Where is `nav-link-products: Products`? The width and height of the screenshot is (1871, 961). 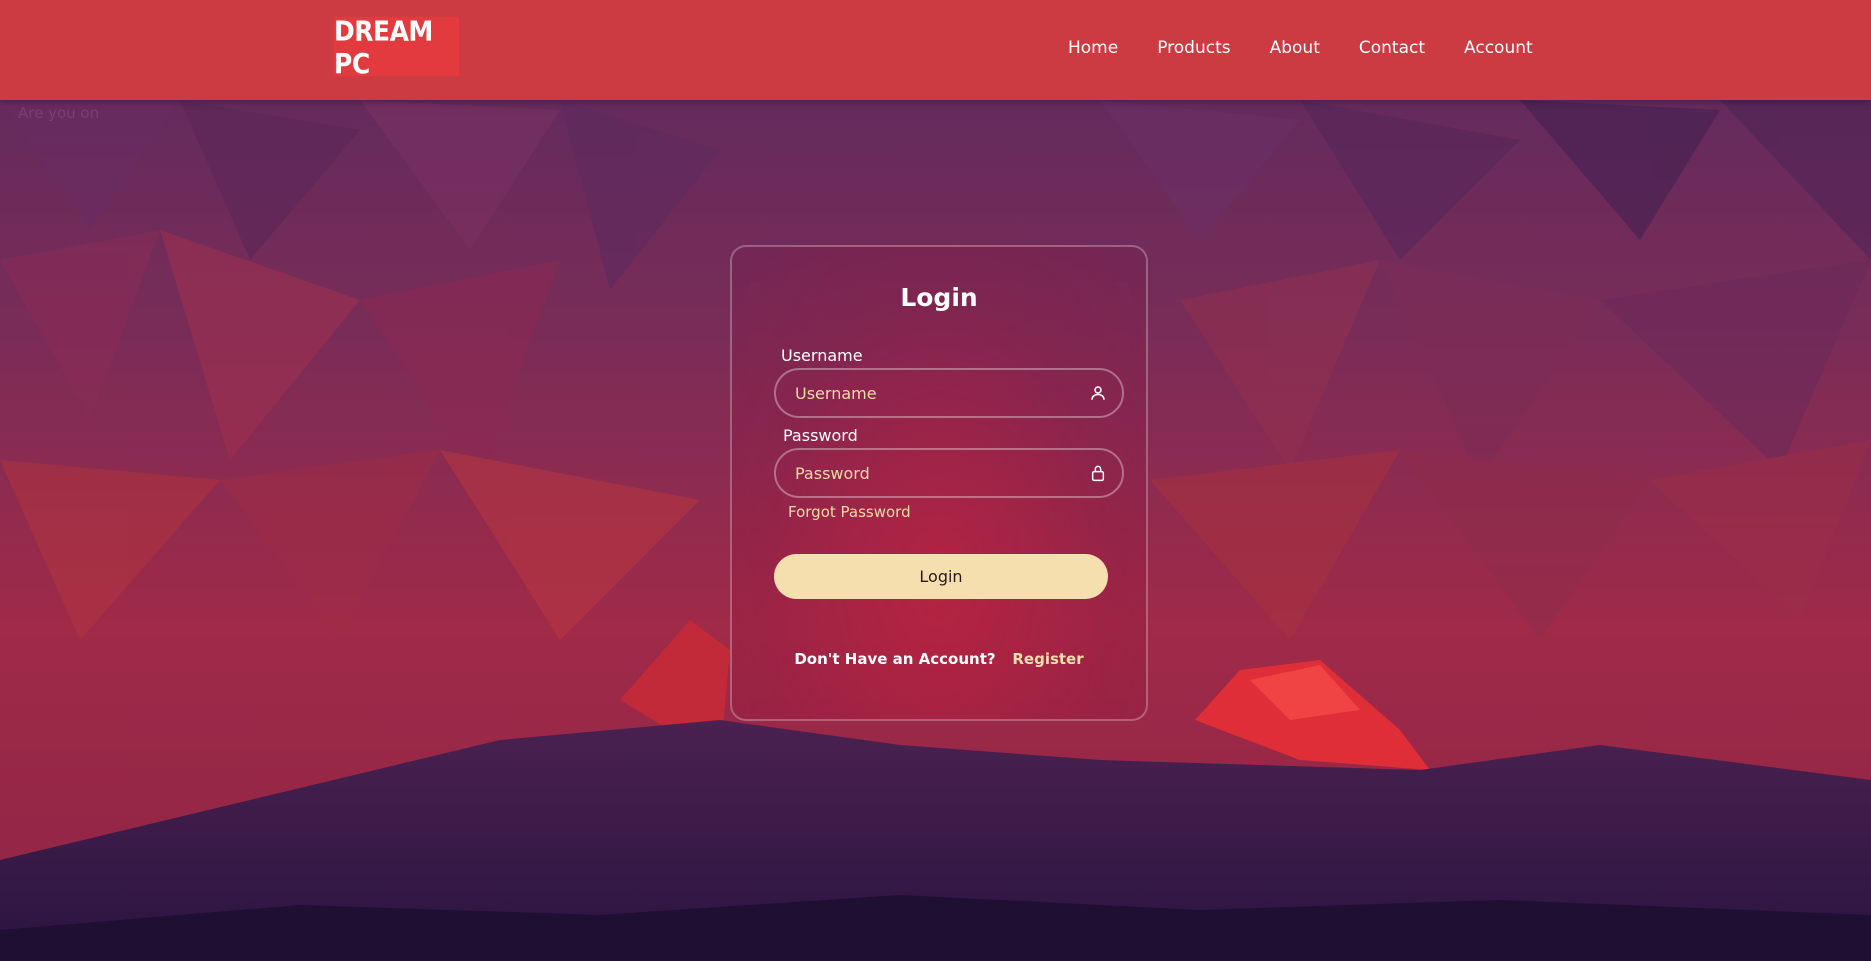 nav-link-products: Products is located at coordinates (1193, 48).